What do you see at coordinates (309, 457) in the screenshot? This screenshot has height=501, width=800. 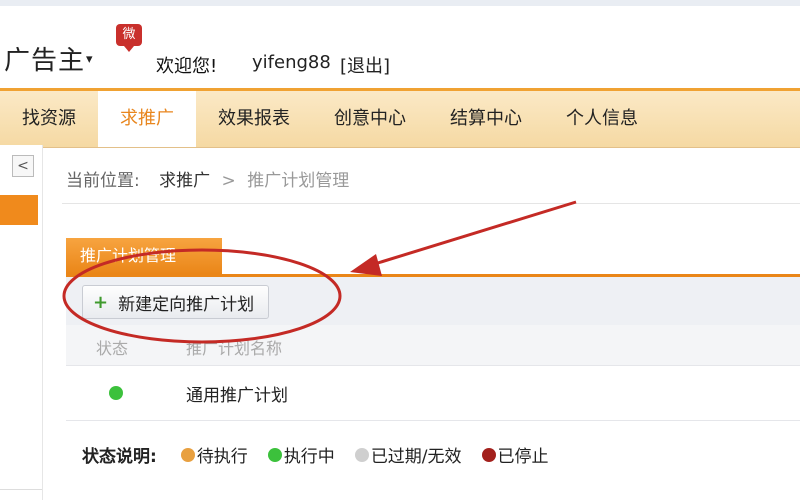 I see `legend-label-running: 执行中` at bounding box center [309, 457].